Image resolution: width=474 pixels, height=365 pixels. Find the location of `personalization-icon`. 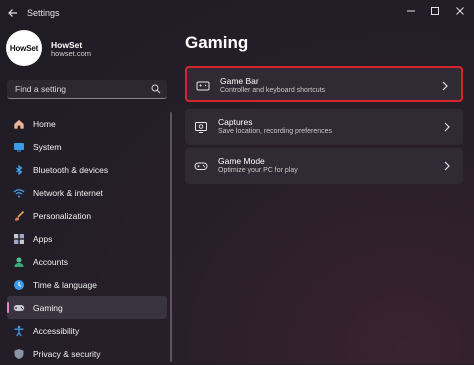

personalization-icon is located at coordinates (19, 216).